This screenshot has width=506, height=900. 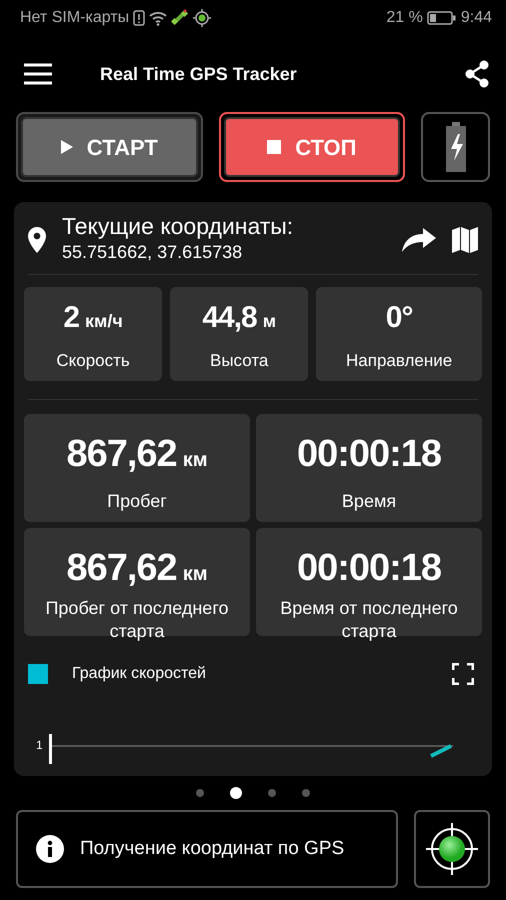 What do you see at coordinates (399, 361) in the screenshot?
I see `stat-label: Направление` at bounding box center [399, 361].